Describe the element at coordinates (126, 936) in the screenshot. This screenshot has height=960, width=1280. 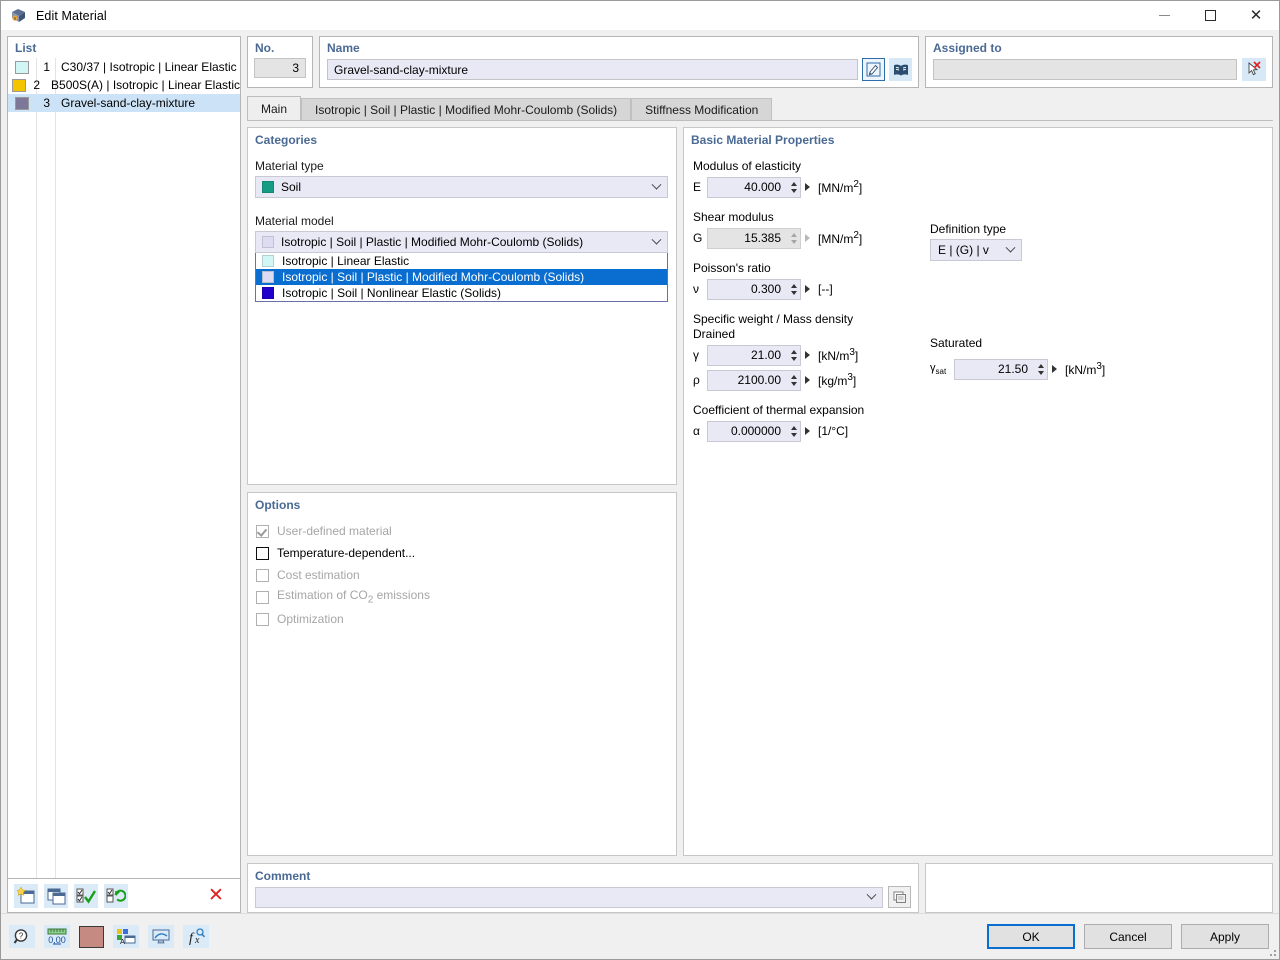
I see `display-properties-button: A` at that location.